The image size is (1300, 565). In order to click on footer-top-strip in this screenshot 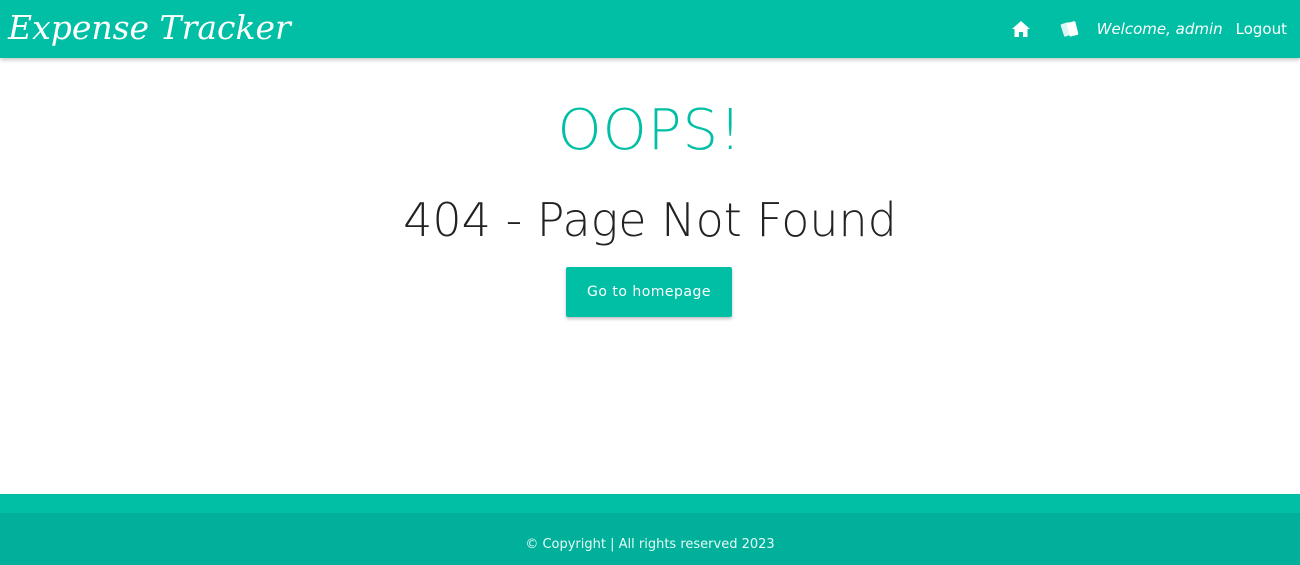, I will do `click(650, 503)`.